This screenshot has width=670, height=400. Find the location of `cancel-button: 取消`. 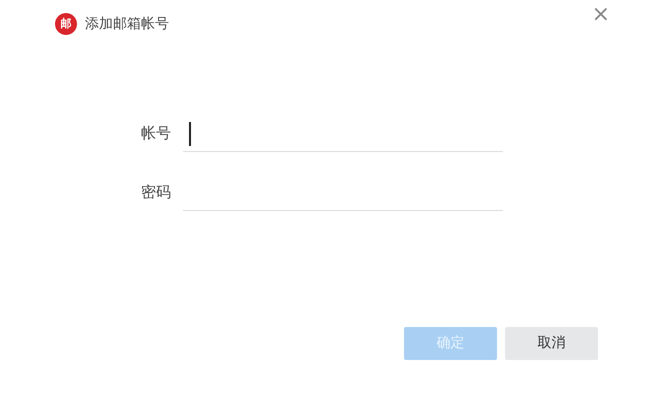

cancel-button: 取消 is located at coordinates (551, 343).